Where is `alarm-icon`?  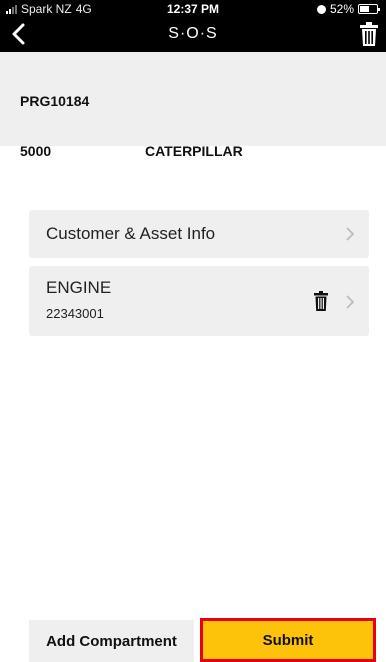
alarm-icon is located at coordinates (321, 9).